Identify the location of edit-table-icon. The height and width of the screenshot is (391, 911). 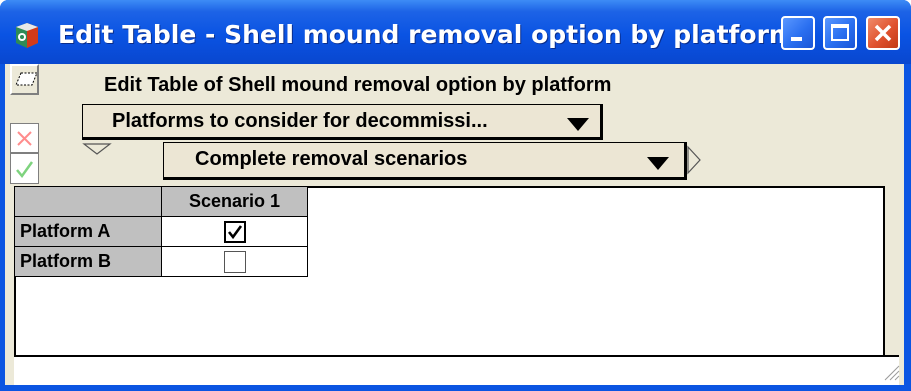
(26, 79).